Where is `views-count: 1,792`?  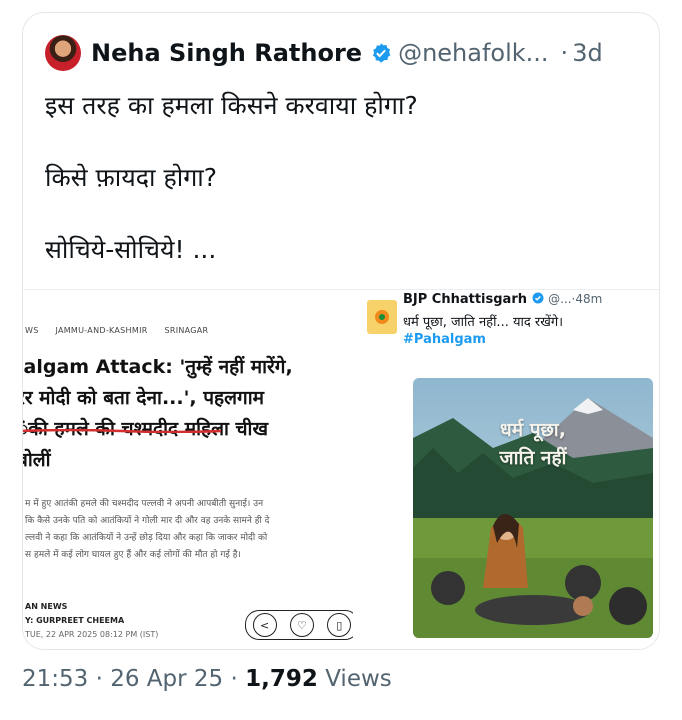
views-count: 1,792 is located at coordinates (281, 679).